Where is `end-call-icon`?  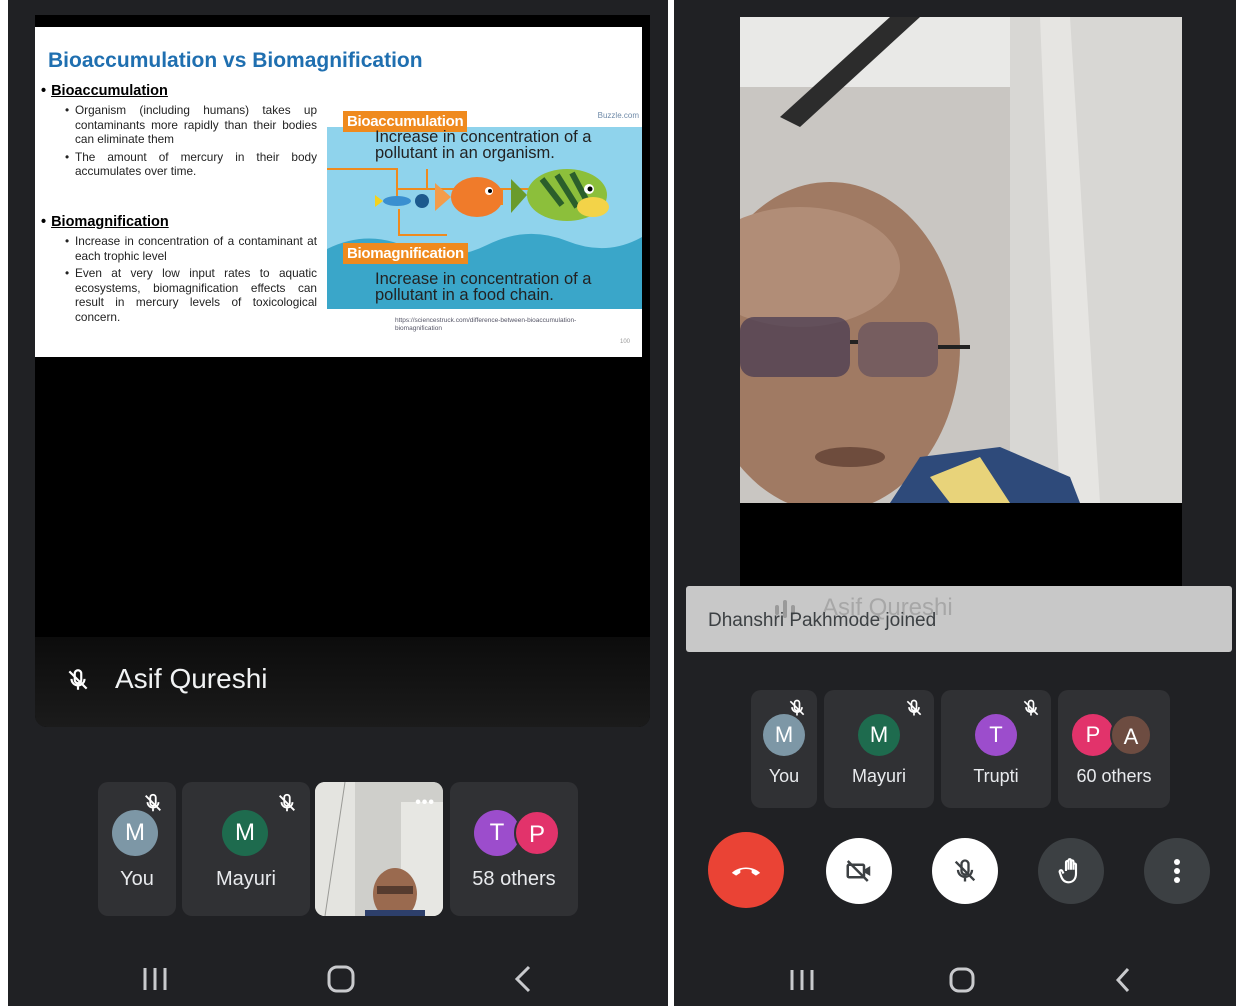 end-call-icon is located at coordinates (746, 871).